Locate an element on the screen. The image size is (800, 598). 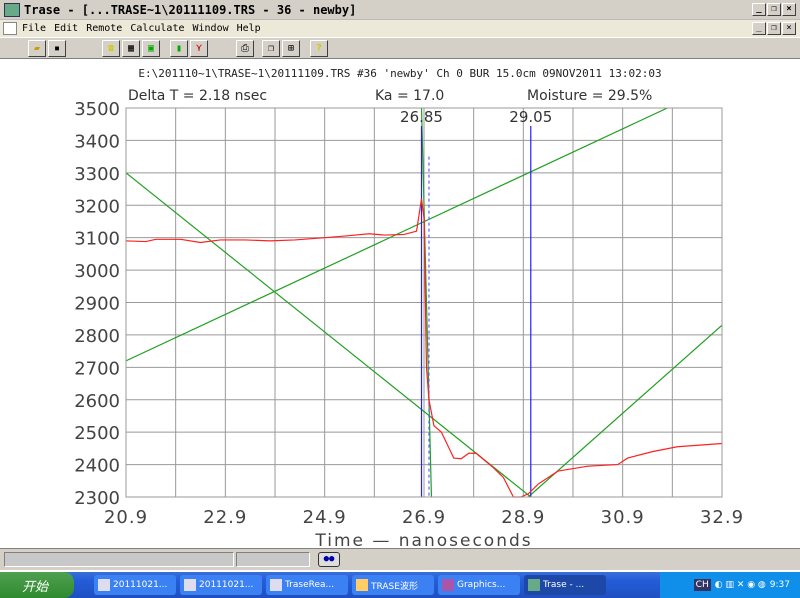
x-tick-label: 28.9 is located at coordinates (523, 517).